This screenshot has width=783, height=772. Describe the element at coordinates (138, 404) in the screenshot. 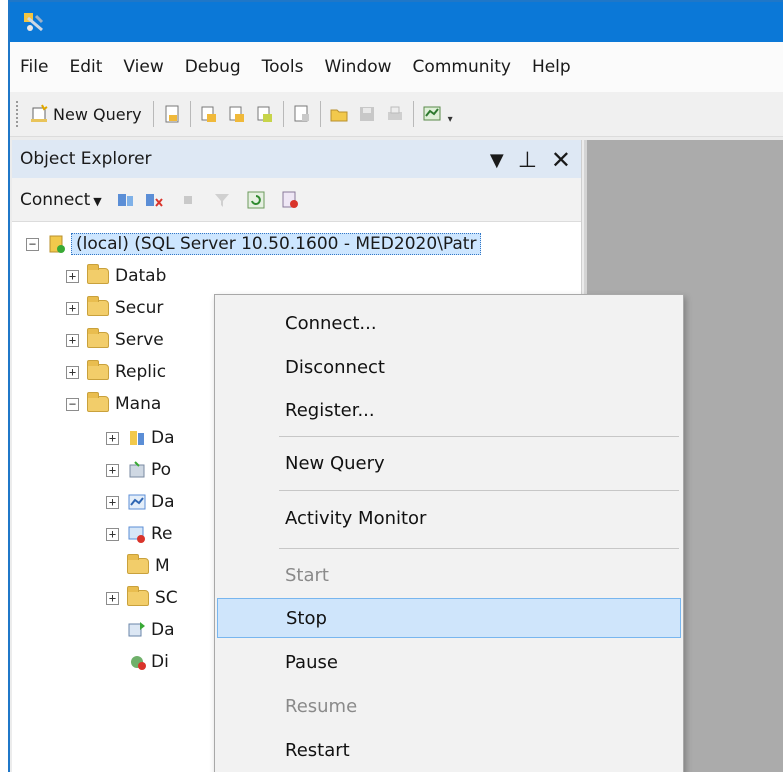

I see `node-label: Mana` at that location.